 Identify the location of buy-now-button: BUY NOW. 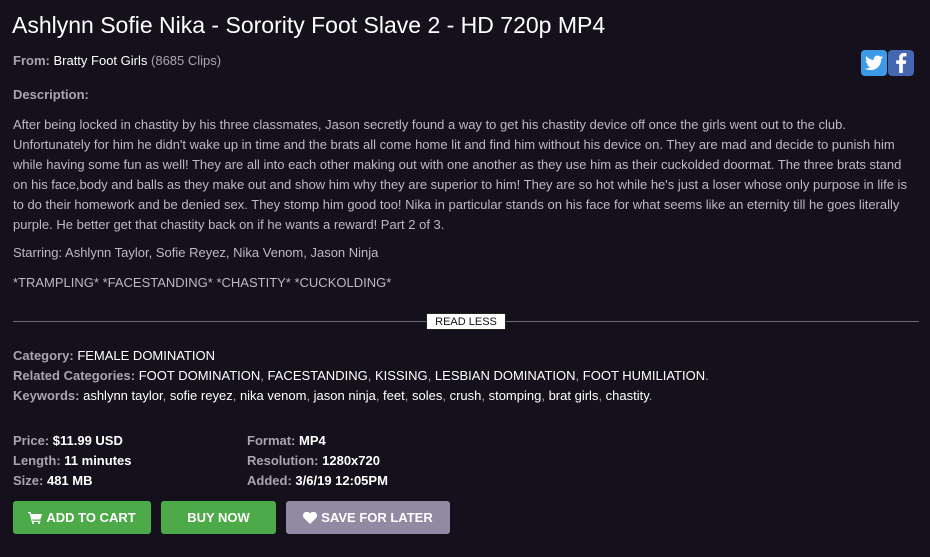
(218, 517).